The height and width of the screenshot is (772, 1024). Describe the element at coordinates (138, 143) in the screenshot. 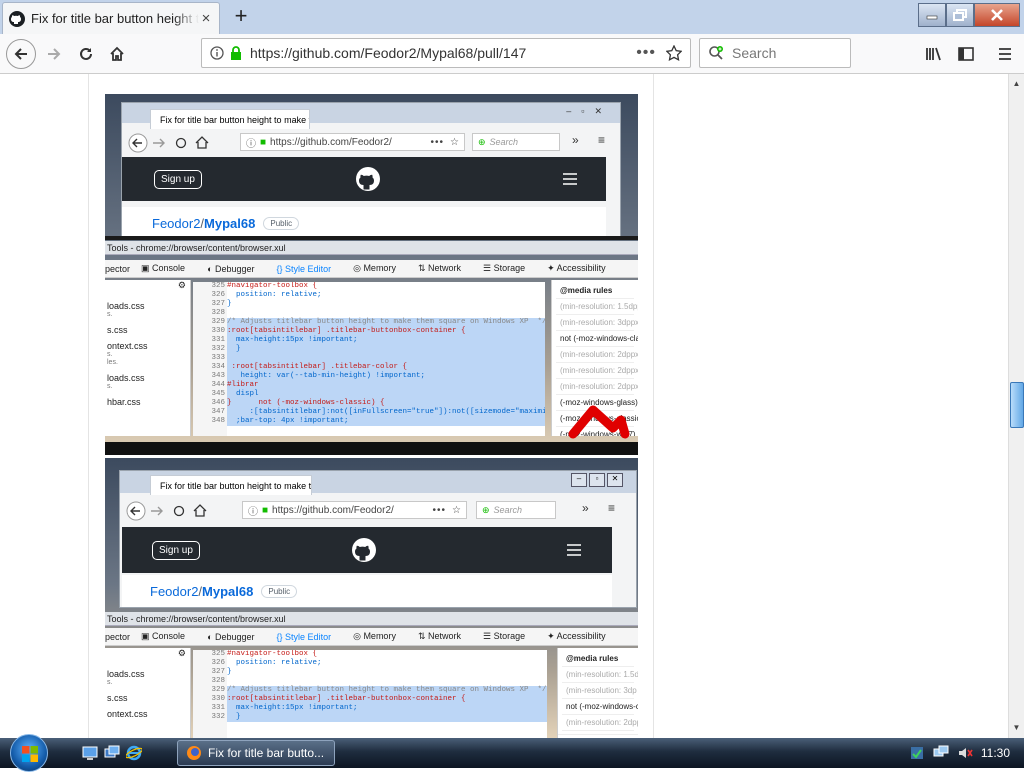

I see `back-arrow-icon` at that location.